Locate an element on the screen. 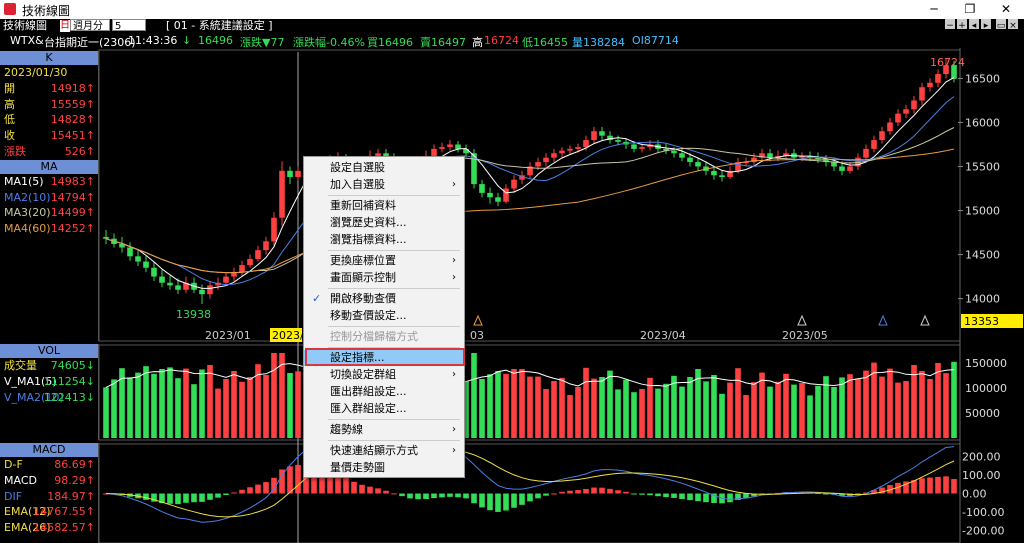 The height and width of the screenshot is (543, 1024). menu-item-6: 畫面顯示控制 › is located at coordinates (384, 278).